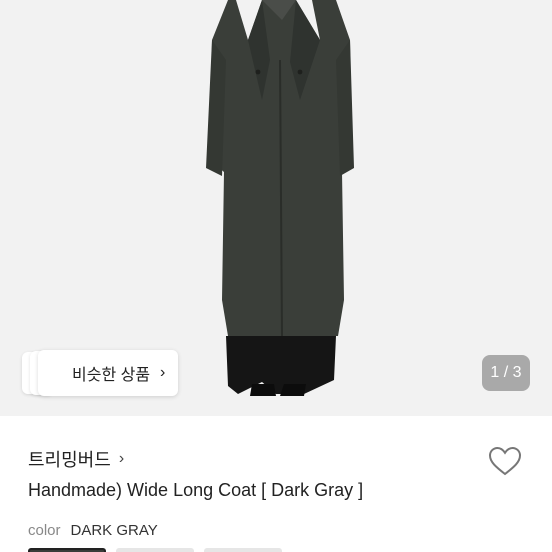 This screenshot has height=552, width=552. What do you see at coordinates (196, 490) in the screenshot?
I see `product-title: Handmade) Wide Long Coat [ Dark Gray ]` at bounding box center [196, 490].